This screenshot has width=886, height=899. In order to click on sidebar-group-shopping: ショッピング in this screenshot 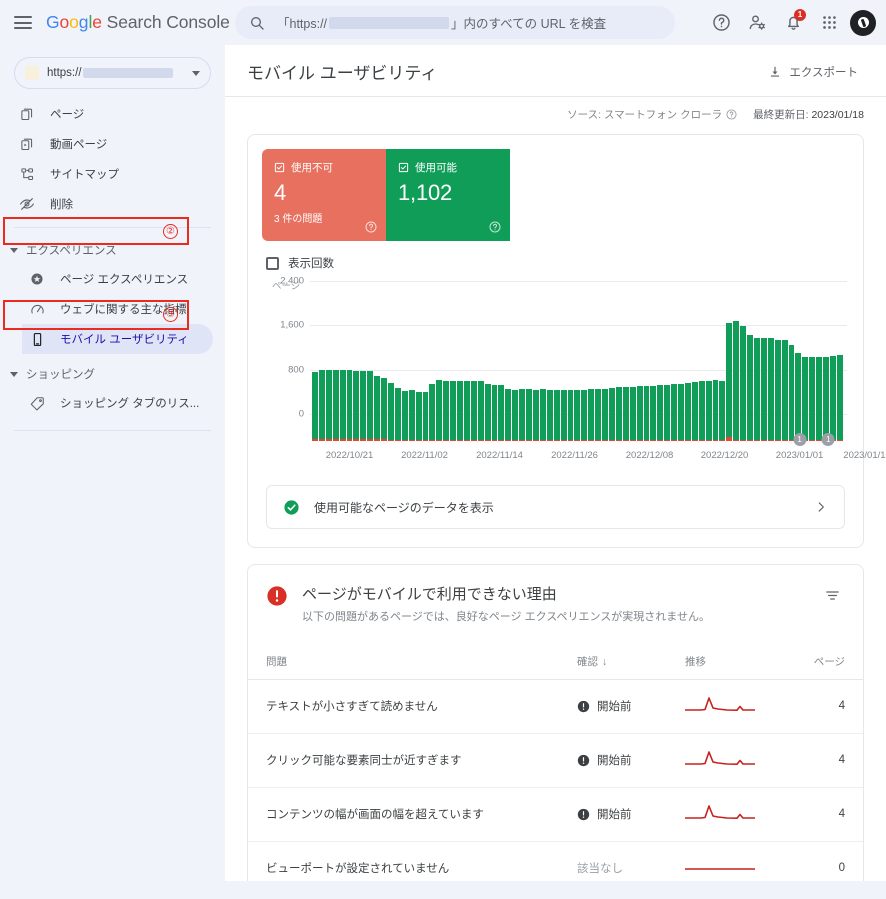, I will do `click(106, 374)`.